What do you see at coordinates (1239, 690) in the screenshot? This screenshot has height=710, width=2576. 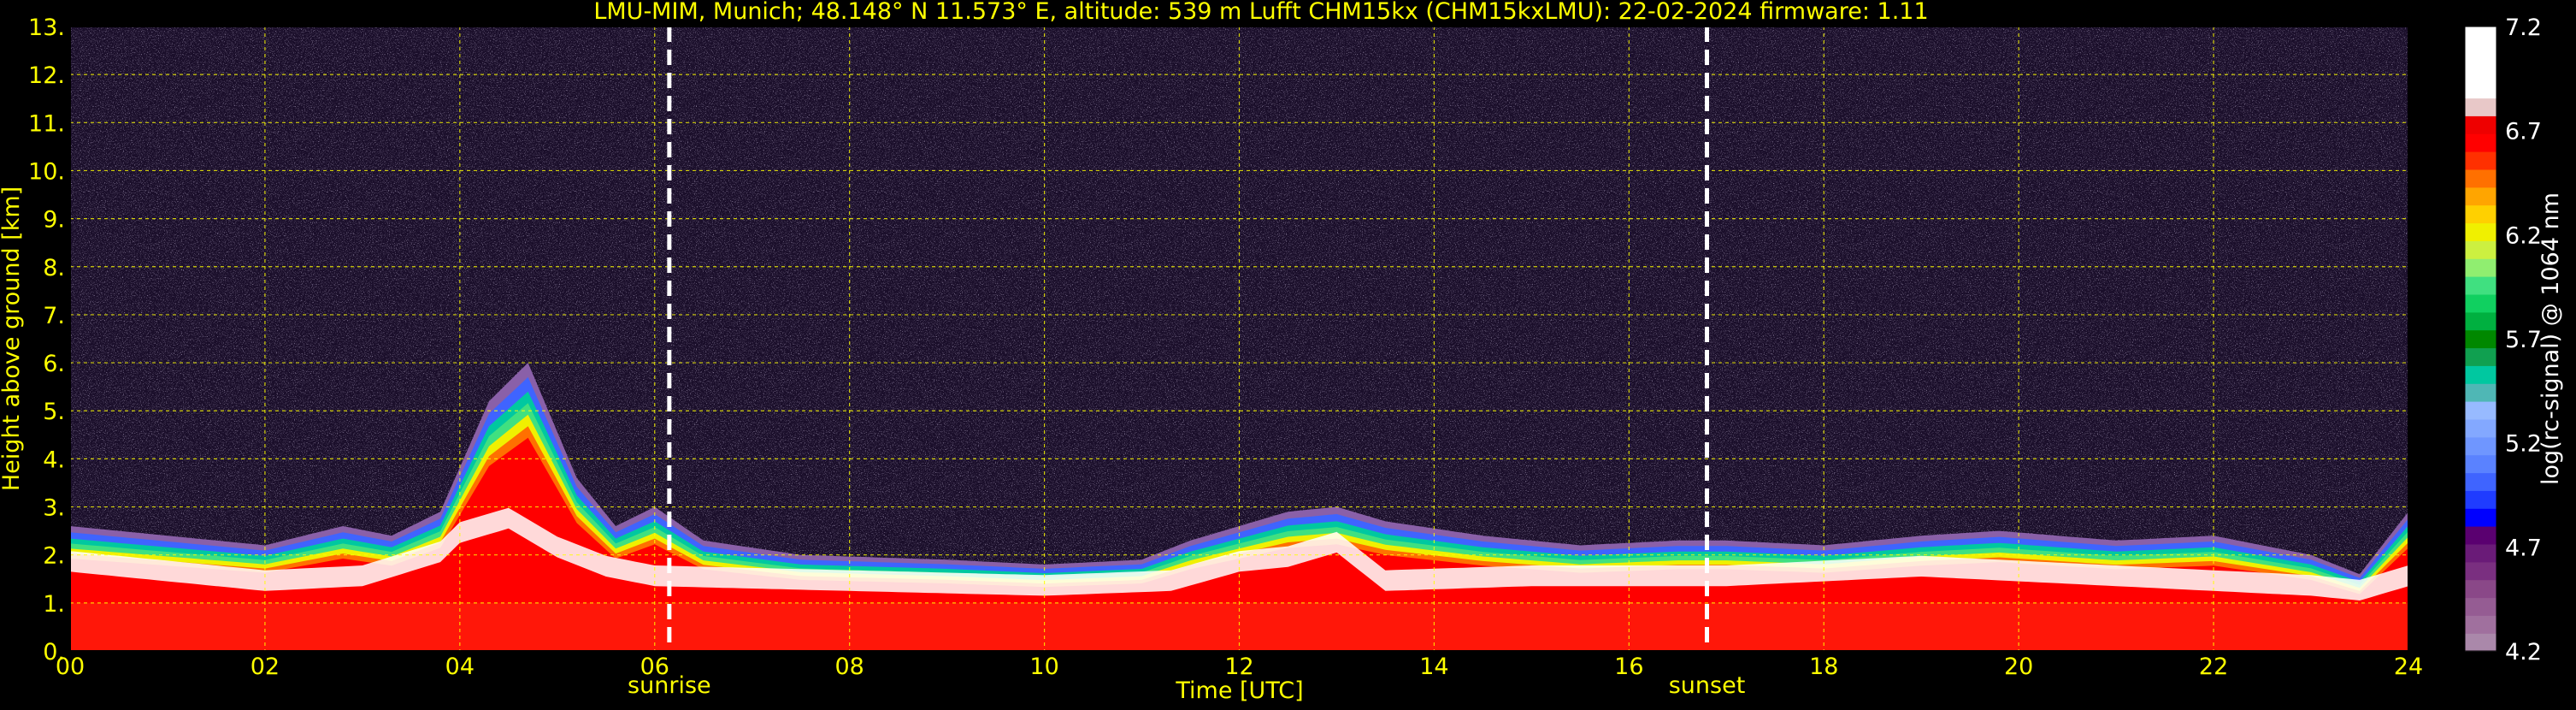 I see `x-axis-label: Time [UTC]` at bounding box center [1239, 690].